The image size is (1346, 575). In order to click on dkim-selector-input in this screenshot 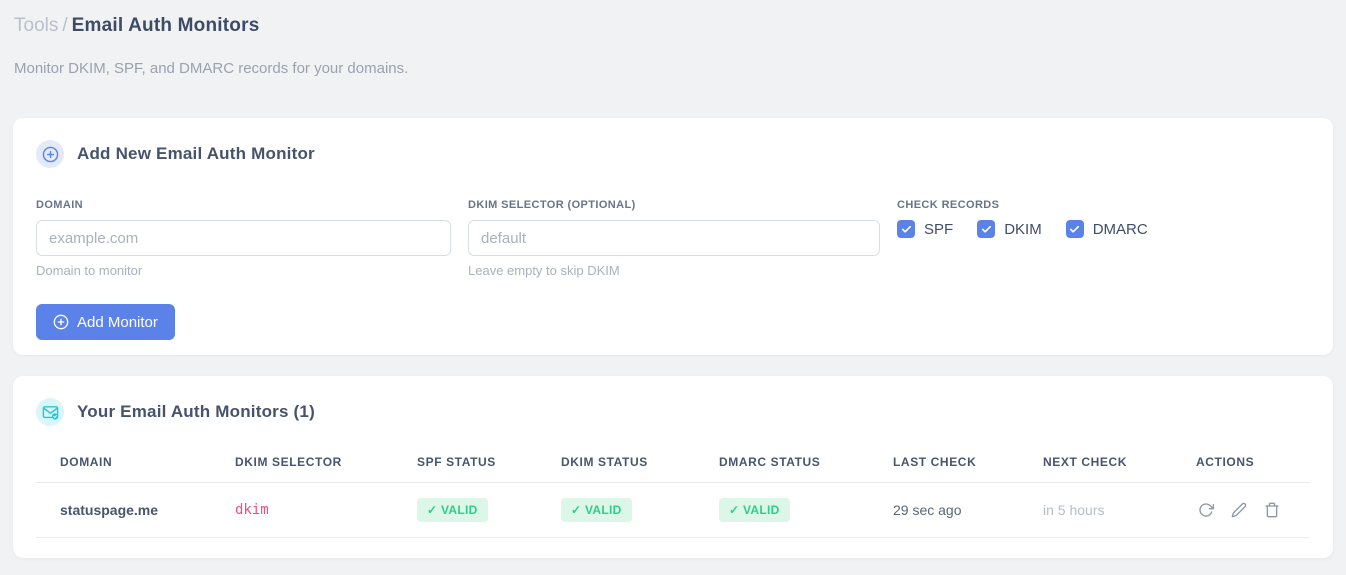, I will do `click(674, 238)`.